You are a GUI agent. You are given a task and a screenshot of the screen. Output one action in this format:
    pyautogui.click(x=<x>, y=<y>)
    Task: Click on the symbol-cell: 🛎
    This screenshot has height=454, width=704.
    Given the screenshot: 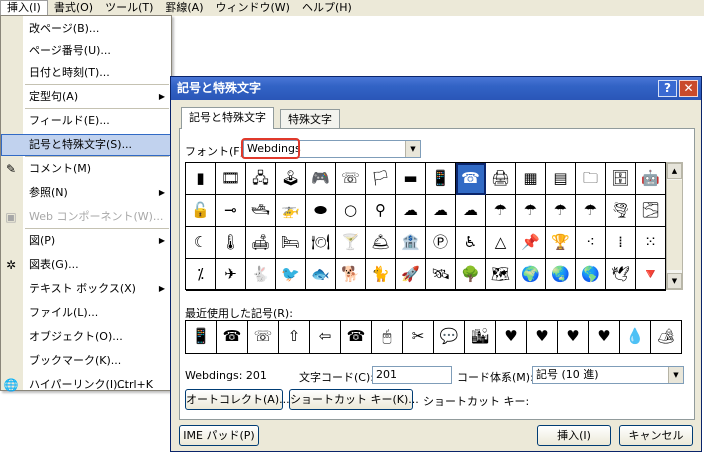 What is the action you would take?
    pyautogui.click(x=381, y=243)
    